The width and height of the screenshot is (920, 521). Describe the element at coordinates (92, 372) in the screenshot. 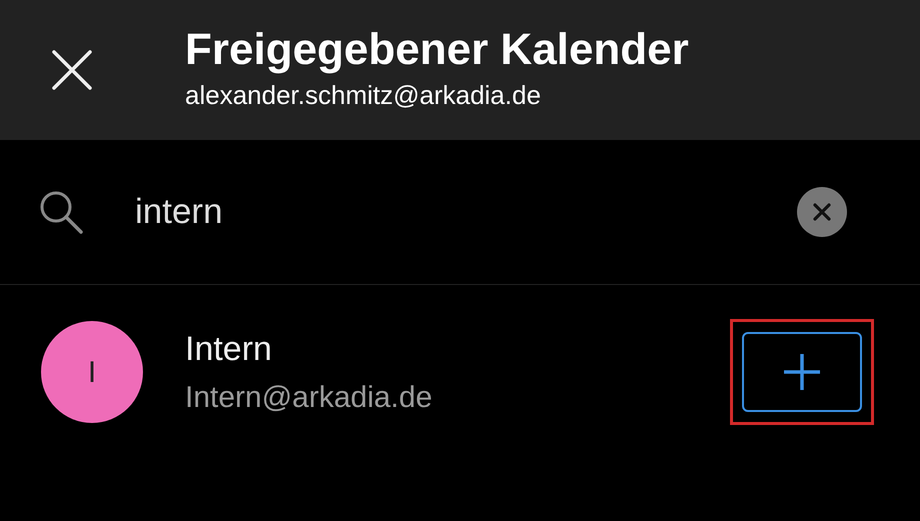

I see `avatar: I` at that location.